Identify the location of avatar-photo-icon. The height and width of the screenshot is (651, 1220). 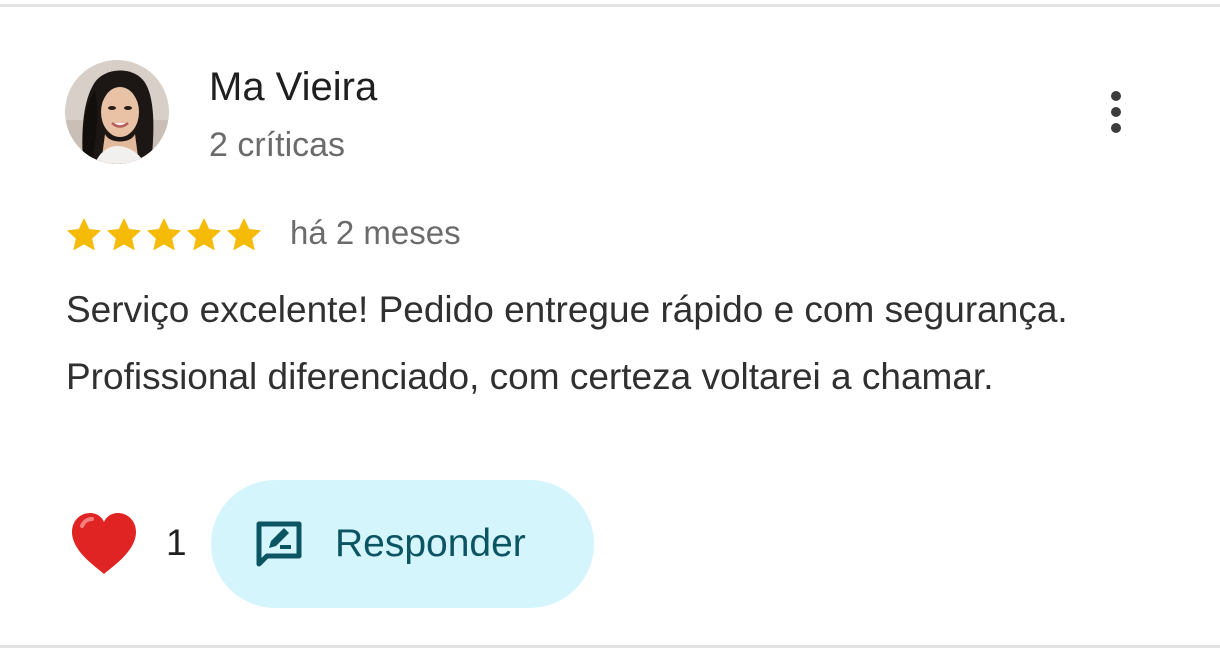
(117, 112).